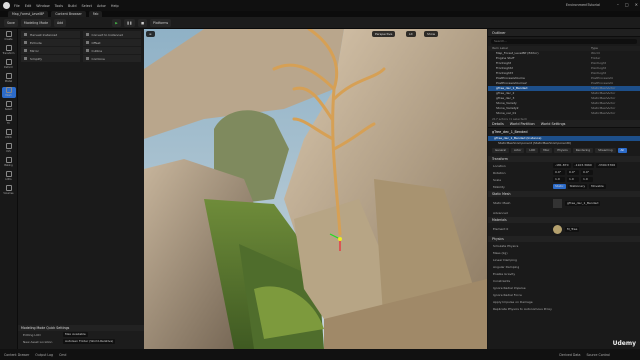  Describe the element at coordinates (44, 355) in the screenshot. I see `output-log-button: Output Log` at that location.